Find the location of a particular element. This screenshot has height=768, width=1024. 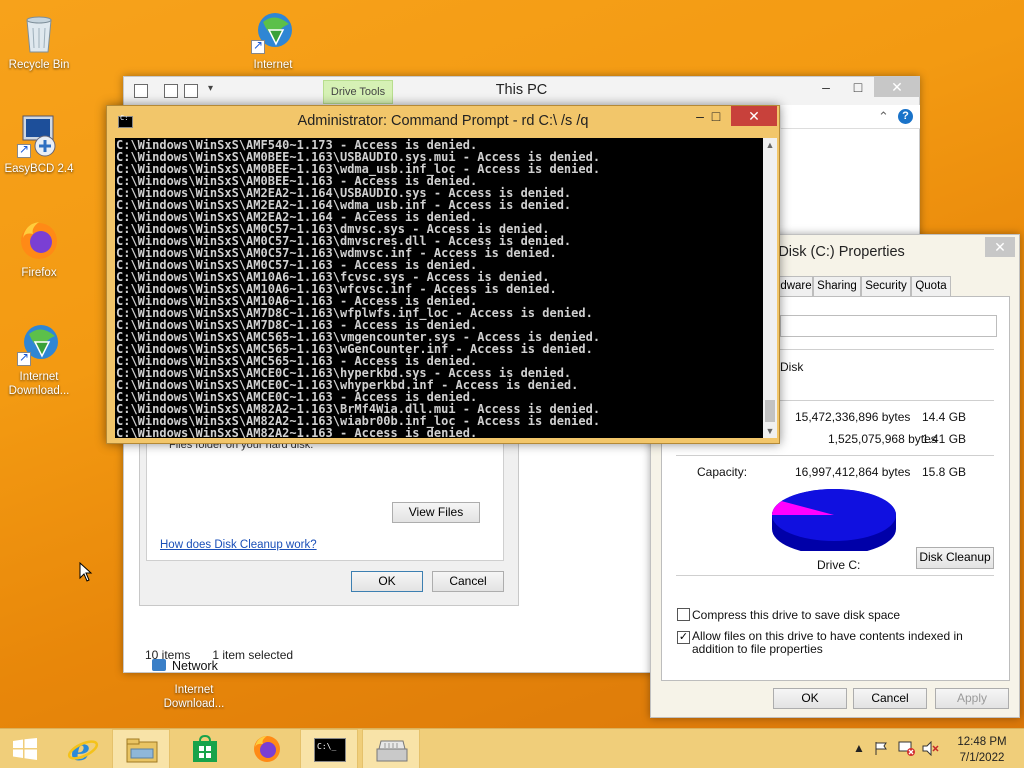

taskbar-store is located at coordinates (205, 748).